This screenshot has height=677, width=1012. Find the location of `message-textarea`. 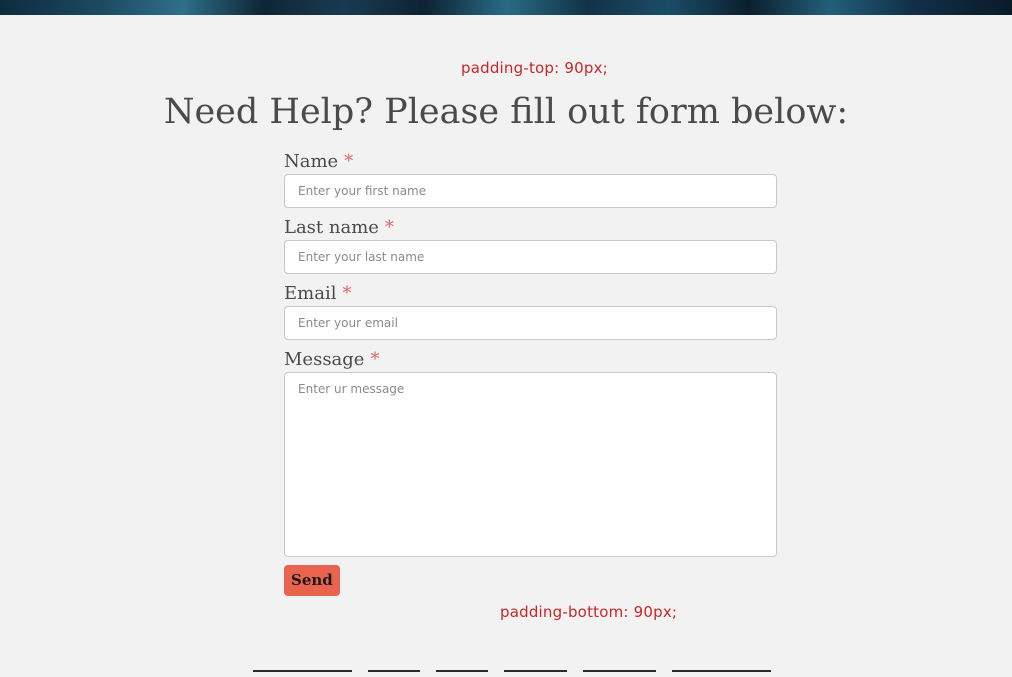

message-textarea is located at coordinates (530, 464).